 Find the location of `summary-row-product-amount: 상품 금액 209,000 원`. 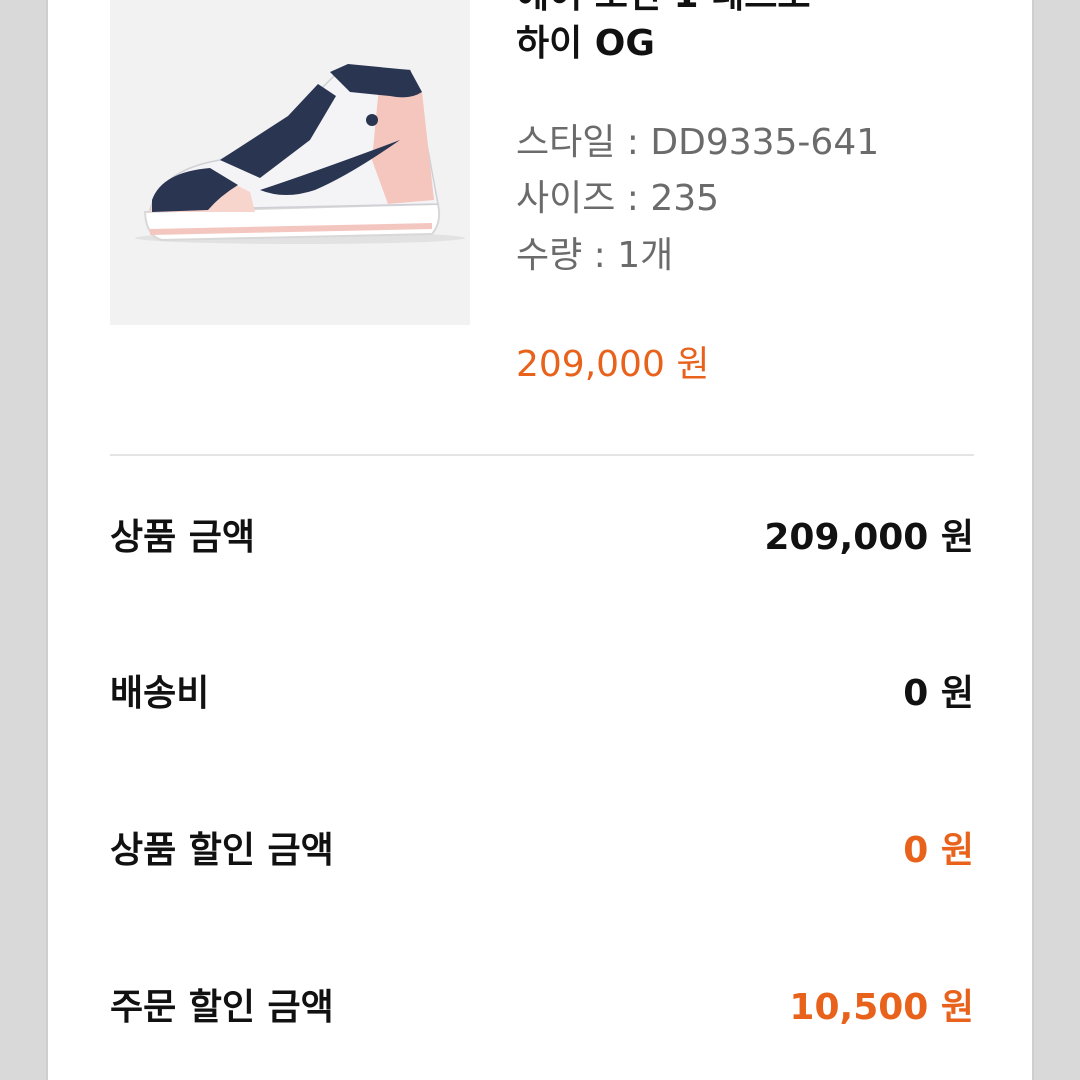

summary-row-product-amount: 상품 금액 209,000 원 is located at coordinates (542, 538).